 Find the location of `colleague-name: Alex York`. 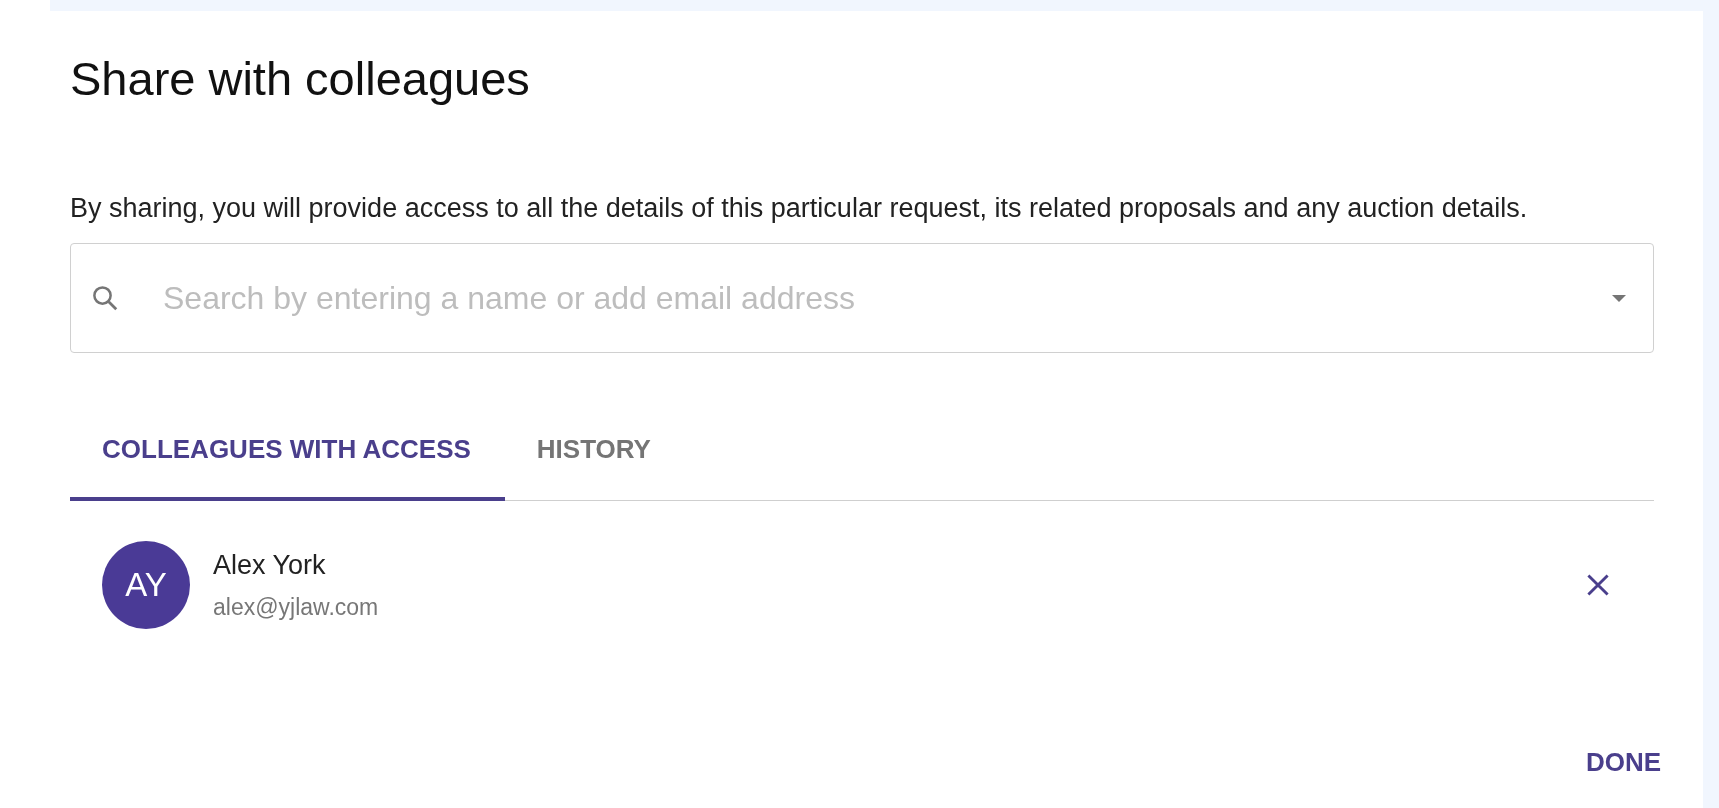

colleague-name: Alex York is located at coordinates (270, 564).